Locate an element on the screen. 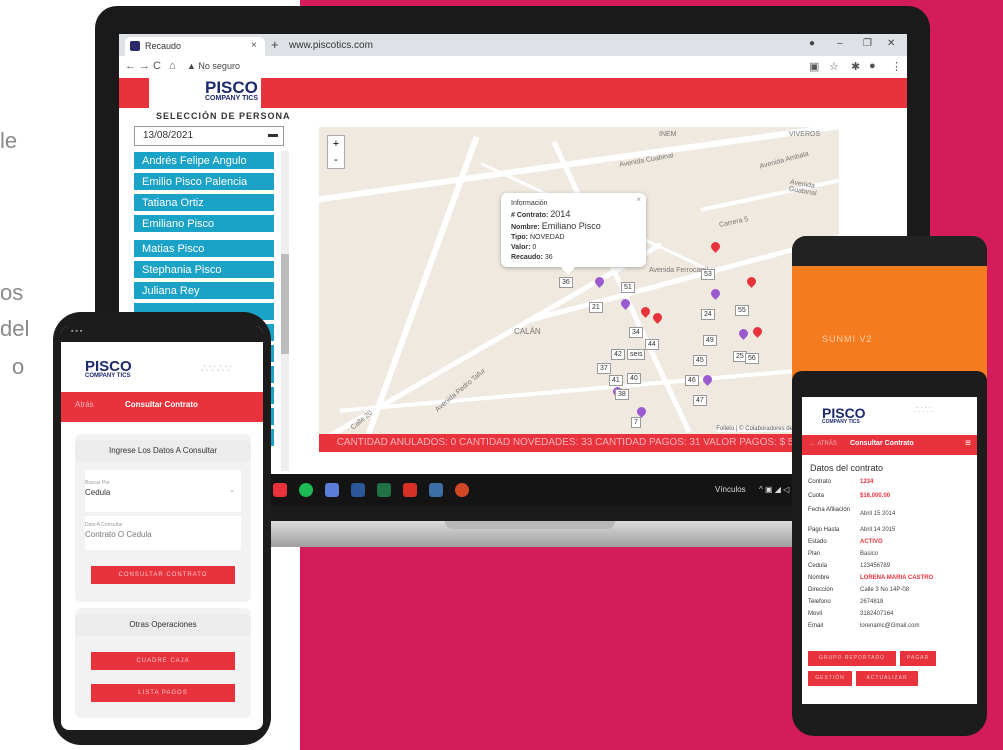 This screenshot has height=750, width=1003. lista-pagos-button: LISTA PAGOS is located at coordinates (163, 693).